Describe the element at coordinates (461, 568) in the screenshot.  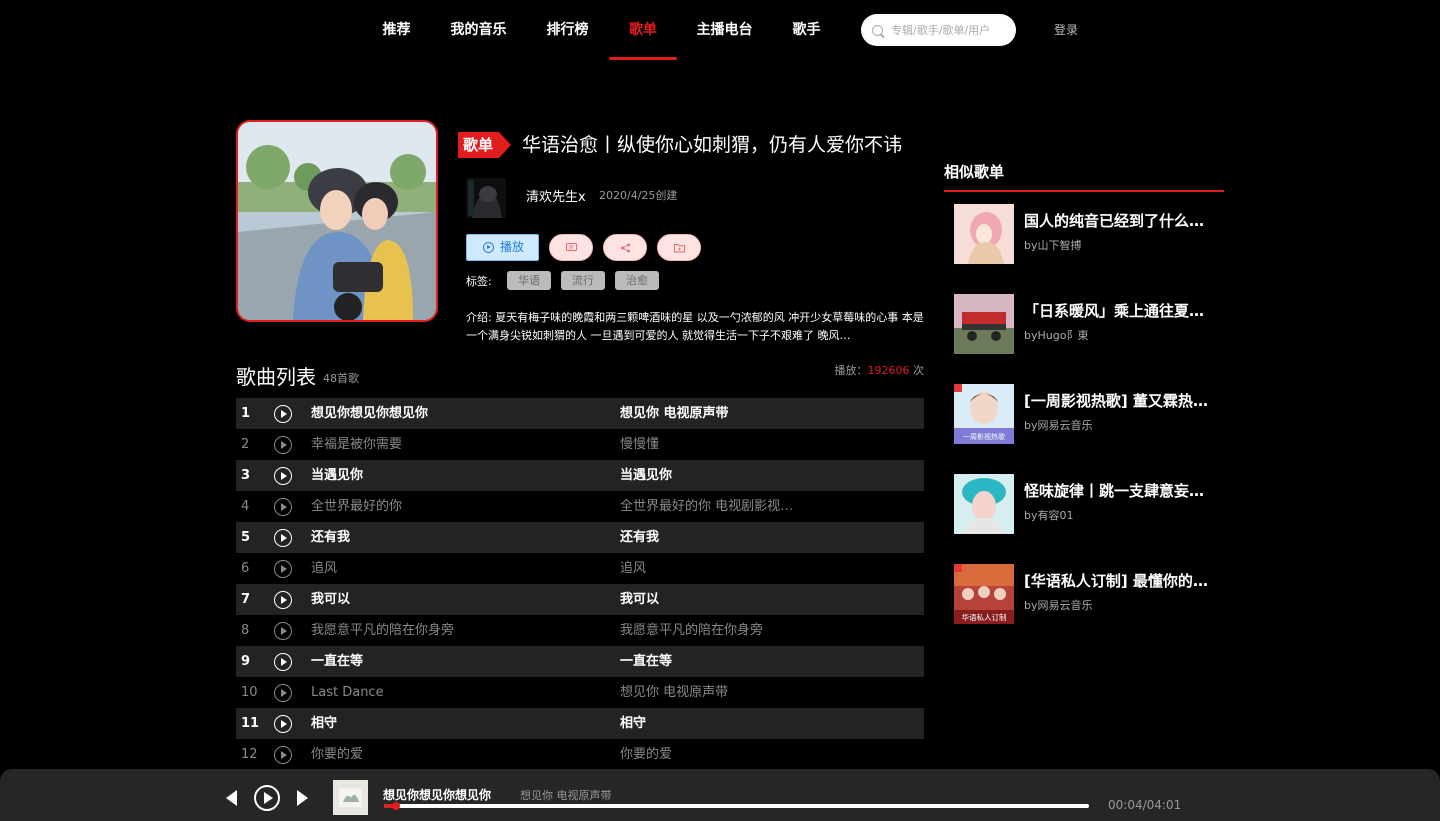
I see `song-name: 追风` at that location.